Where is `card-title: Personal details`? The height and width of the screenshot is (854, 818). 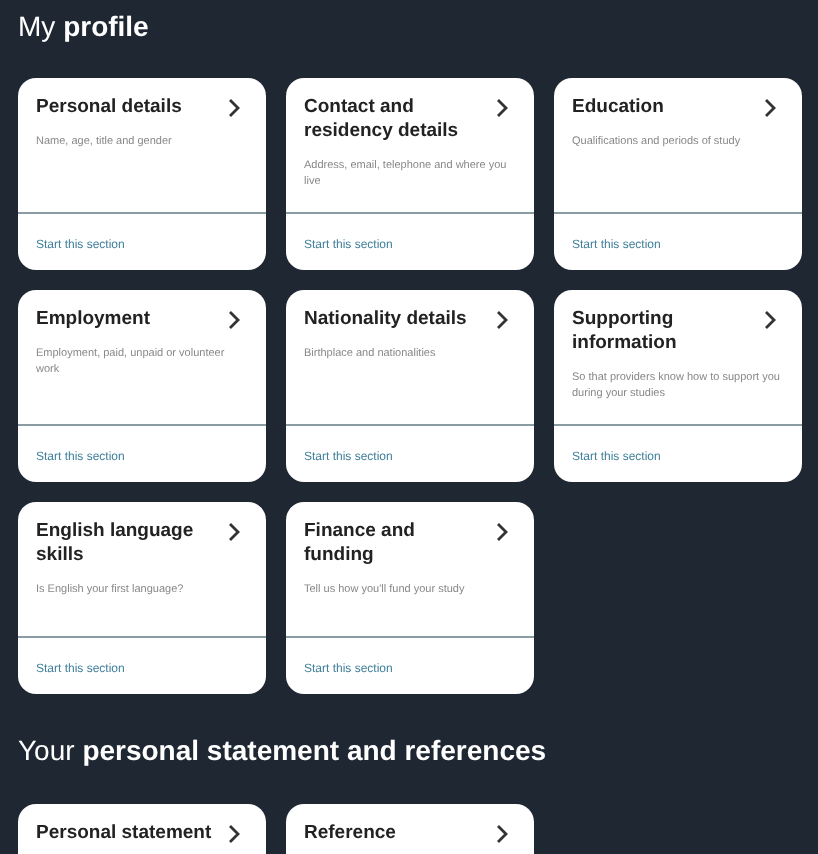 card-title: Personal details is located at coordinates (109, 108).